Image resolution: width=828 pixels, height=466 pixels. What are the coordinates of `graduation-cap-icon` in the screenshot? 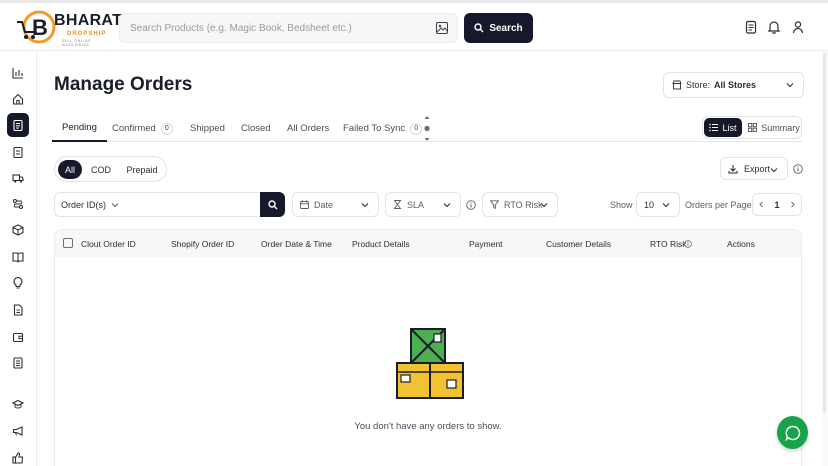 It's located at (18, 404).